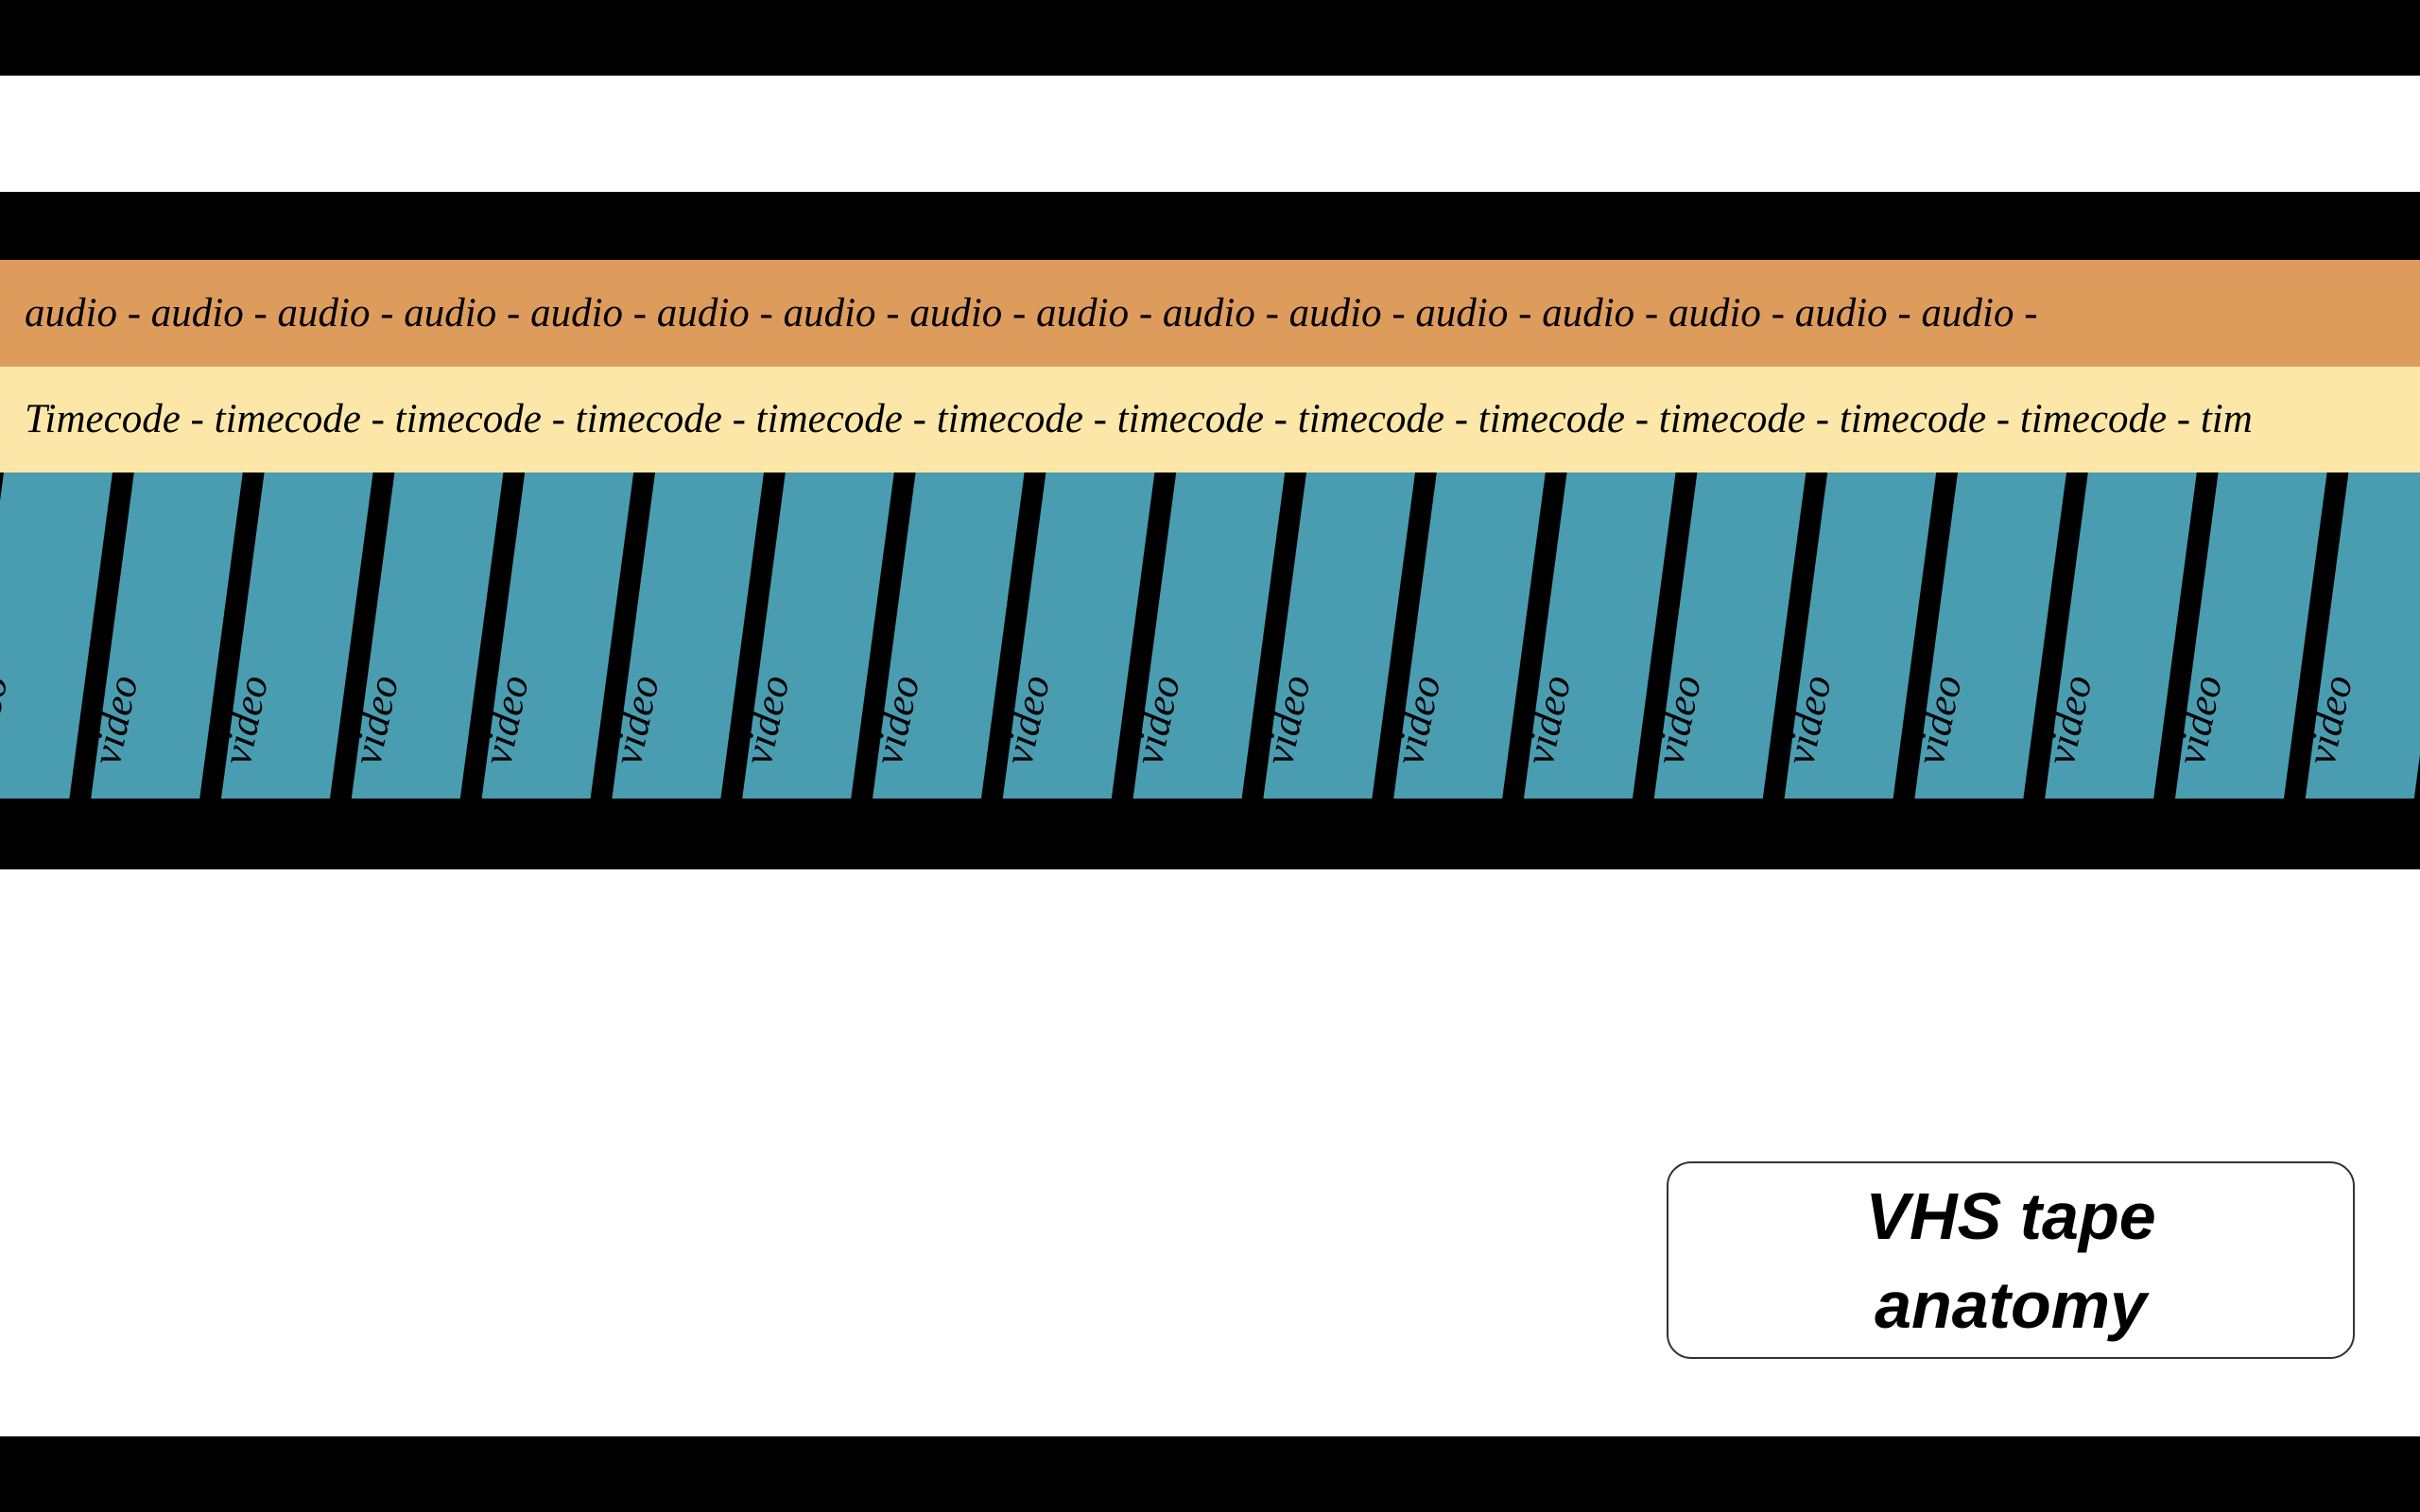 The height and width of the screenshot is (1512, 2420). What do you see at coordinates (2011, 1260) in the screenshot?
I see `title-box: VHS tape anatomy` at bounding box center [2011, 1260].